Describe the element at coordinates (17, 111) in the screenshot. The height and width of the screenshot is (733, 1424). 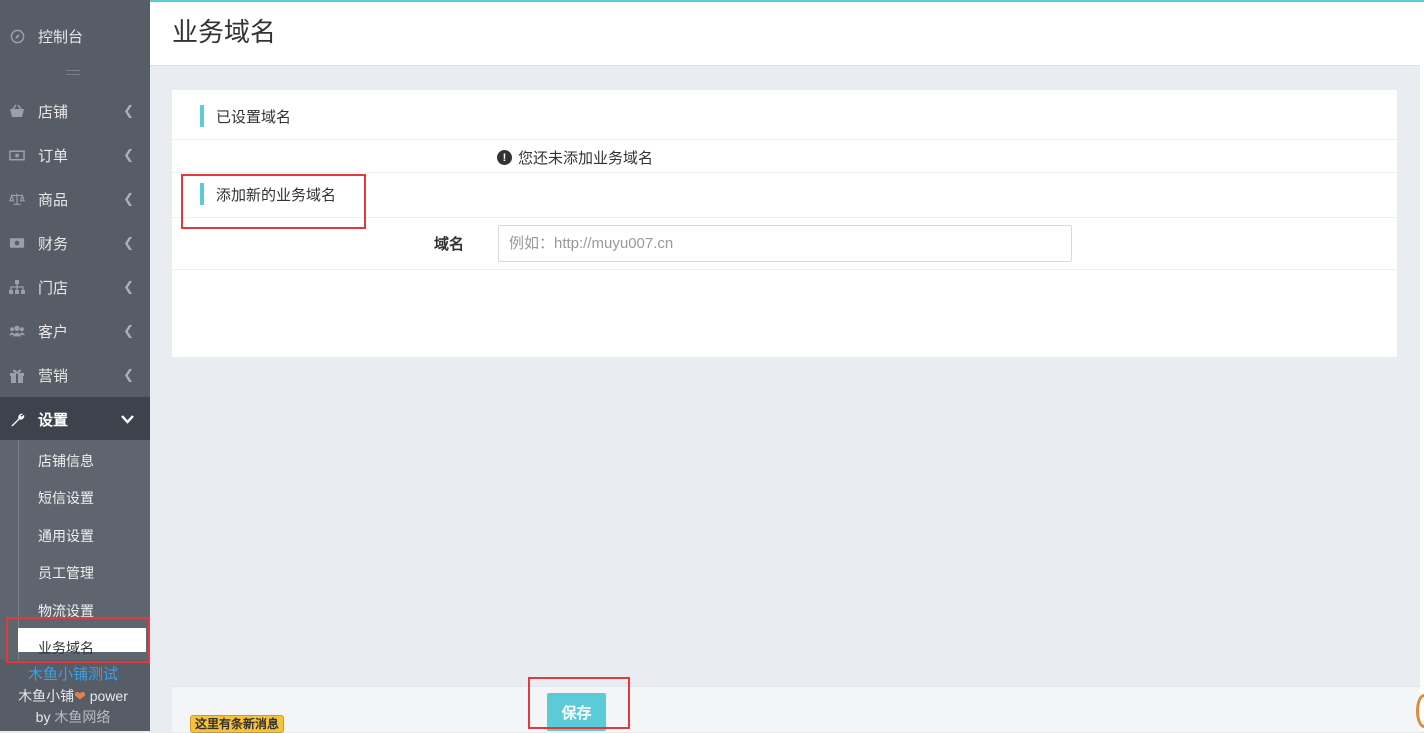
I see `basket-icon` at that location.